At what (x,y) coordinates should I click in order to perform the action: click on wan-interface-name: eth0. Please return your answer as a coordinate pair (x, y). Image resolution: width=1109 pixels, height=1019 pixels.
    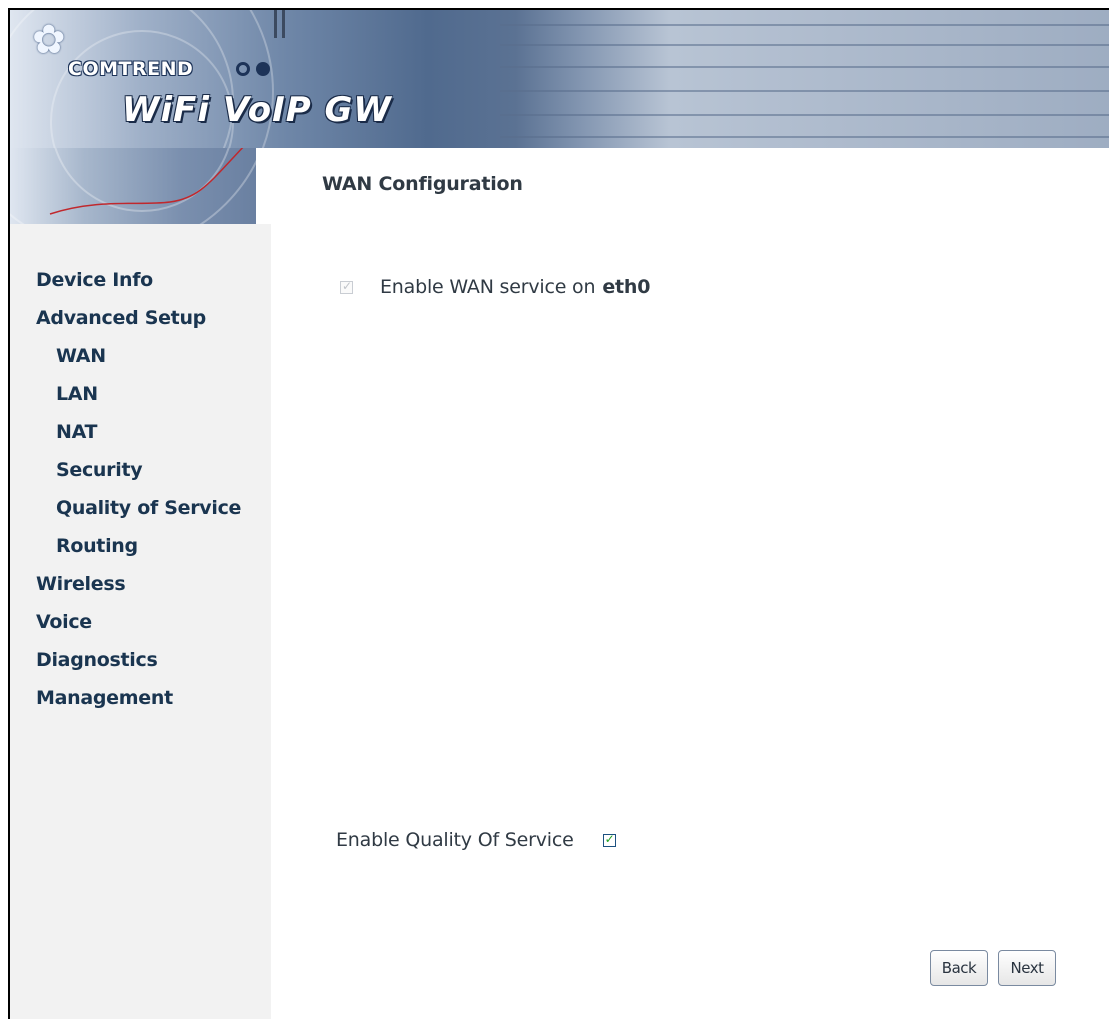
    Looking at the image, I should click on (626, 287).